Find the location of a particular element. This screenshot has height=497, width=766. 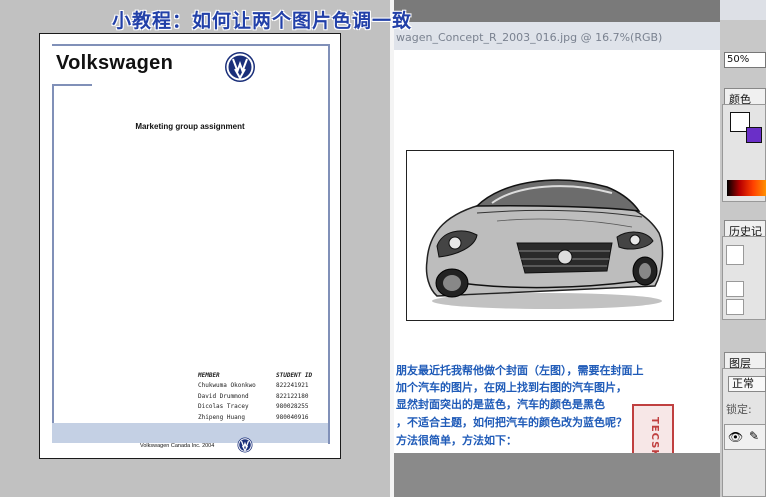

car-photo is located at coordinates (540, 235).